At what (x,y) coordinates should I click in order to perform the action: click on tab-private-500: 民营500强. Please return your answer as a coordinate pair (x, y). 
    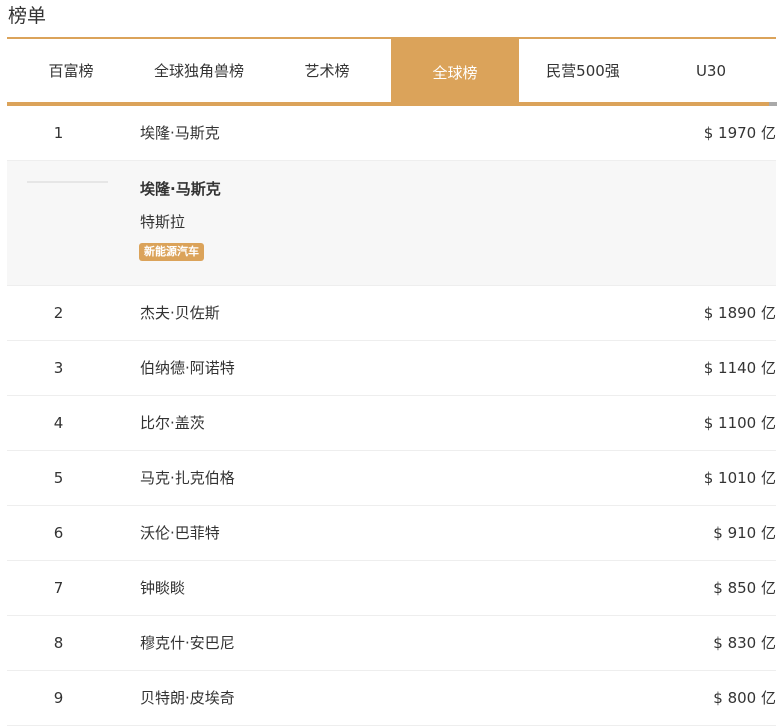
    Looking at the image, I should click on (583, 70).